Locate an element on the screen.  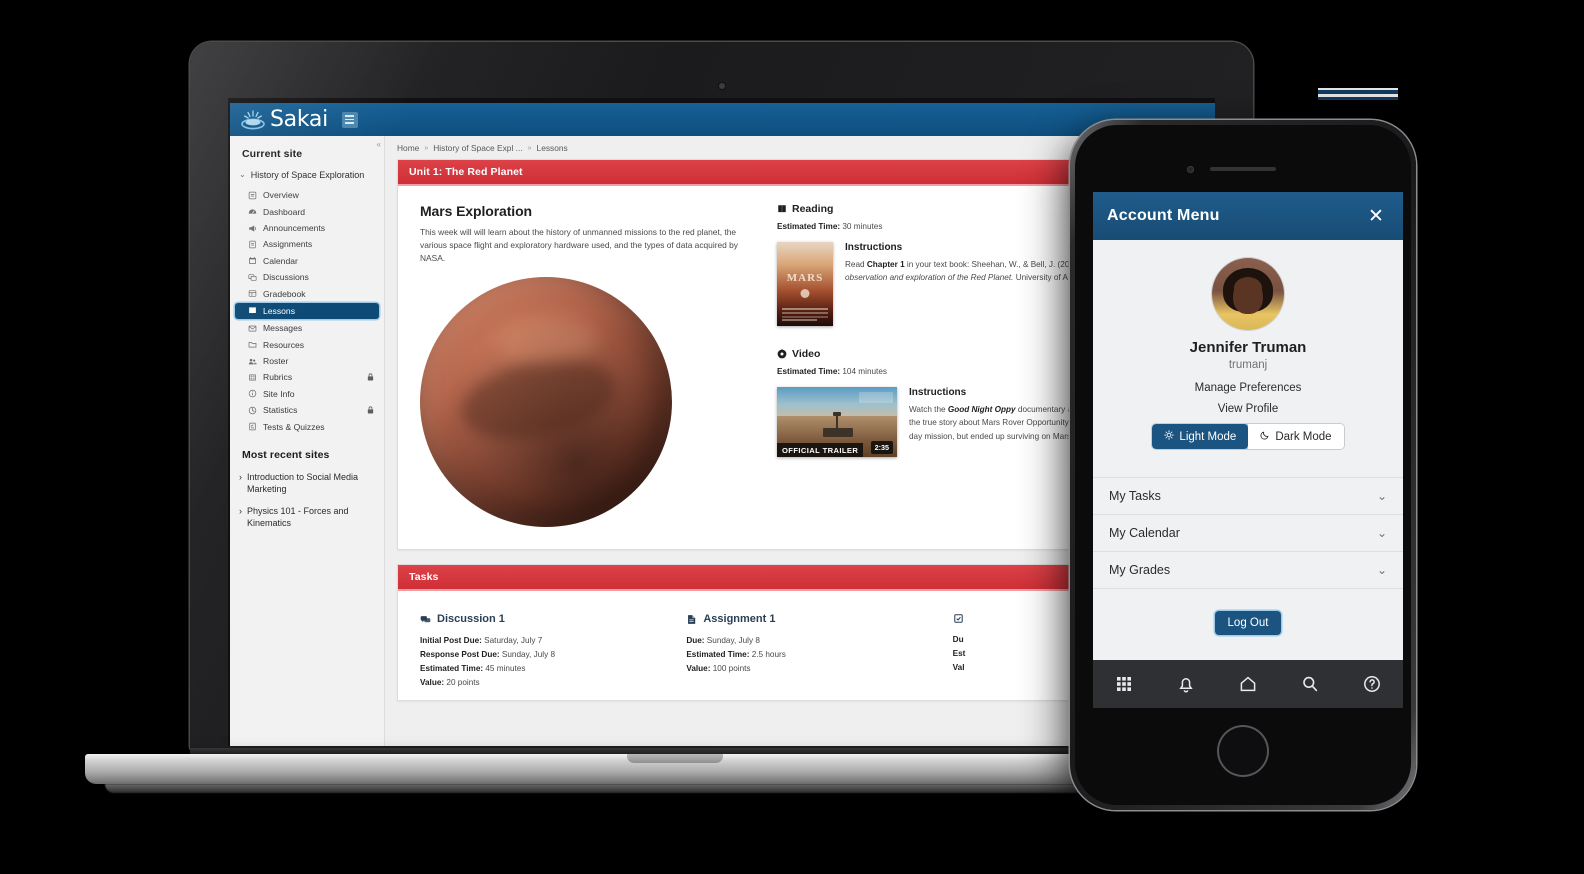
phone-bottom-nav is located at coordinates (1248, 684).